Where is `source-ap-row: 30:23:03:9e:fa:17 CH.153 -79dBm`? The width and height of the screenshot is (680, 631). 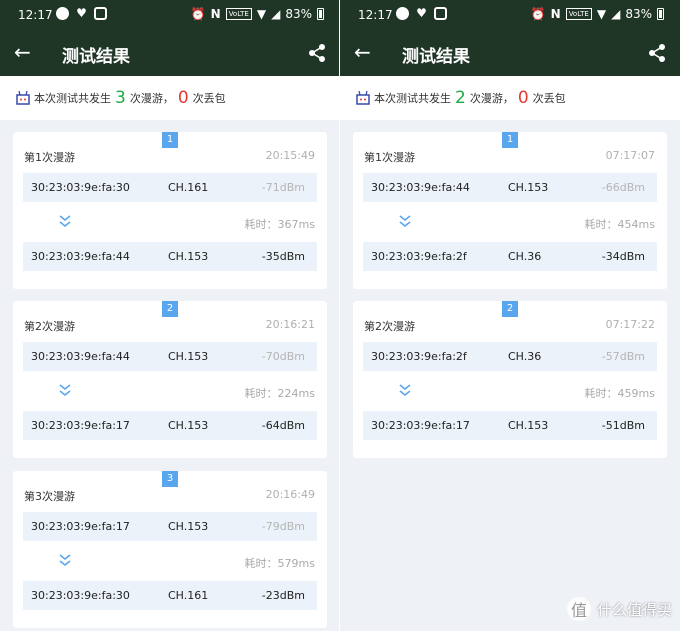
source-ap-row: 30:23:03:9e:fa:17 CH.153 -79dBm is located at coordinates (170, 526).